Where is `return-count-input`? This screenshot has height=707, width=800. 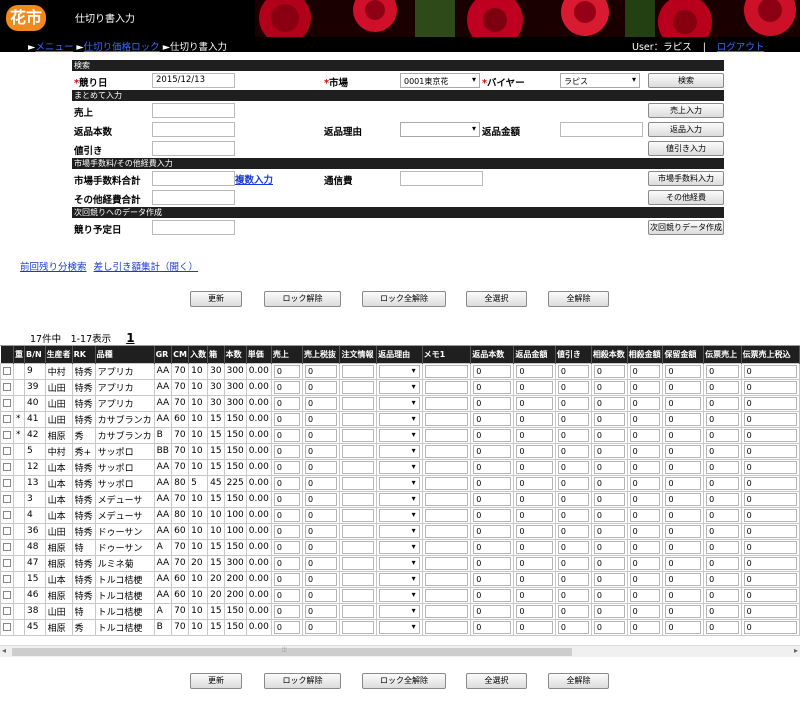
return-count-input is located at coordinates (193, 129).